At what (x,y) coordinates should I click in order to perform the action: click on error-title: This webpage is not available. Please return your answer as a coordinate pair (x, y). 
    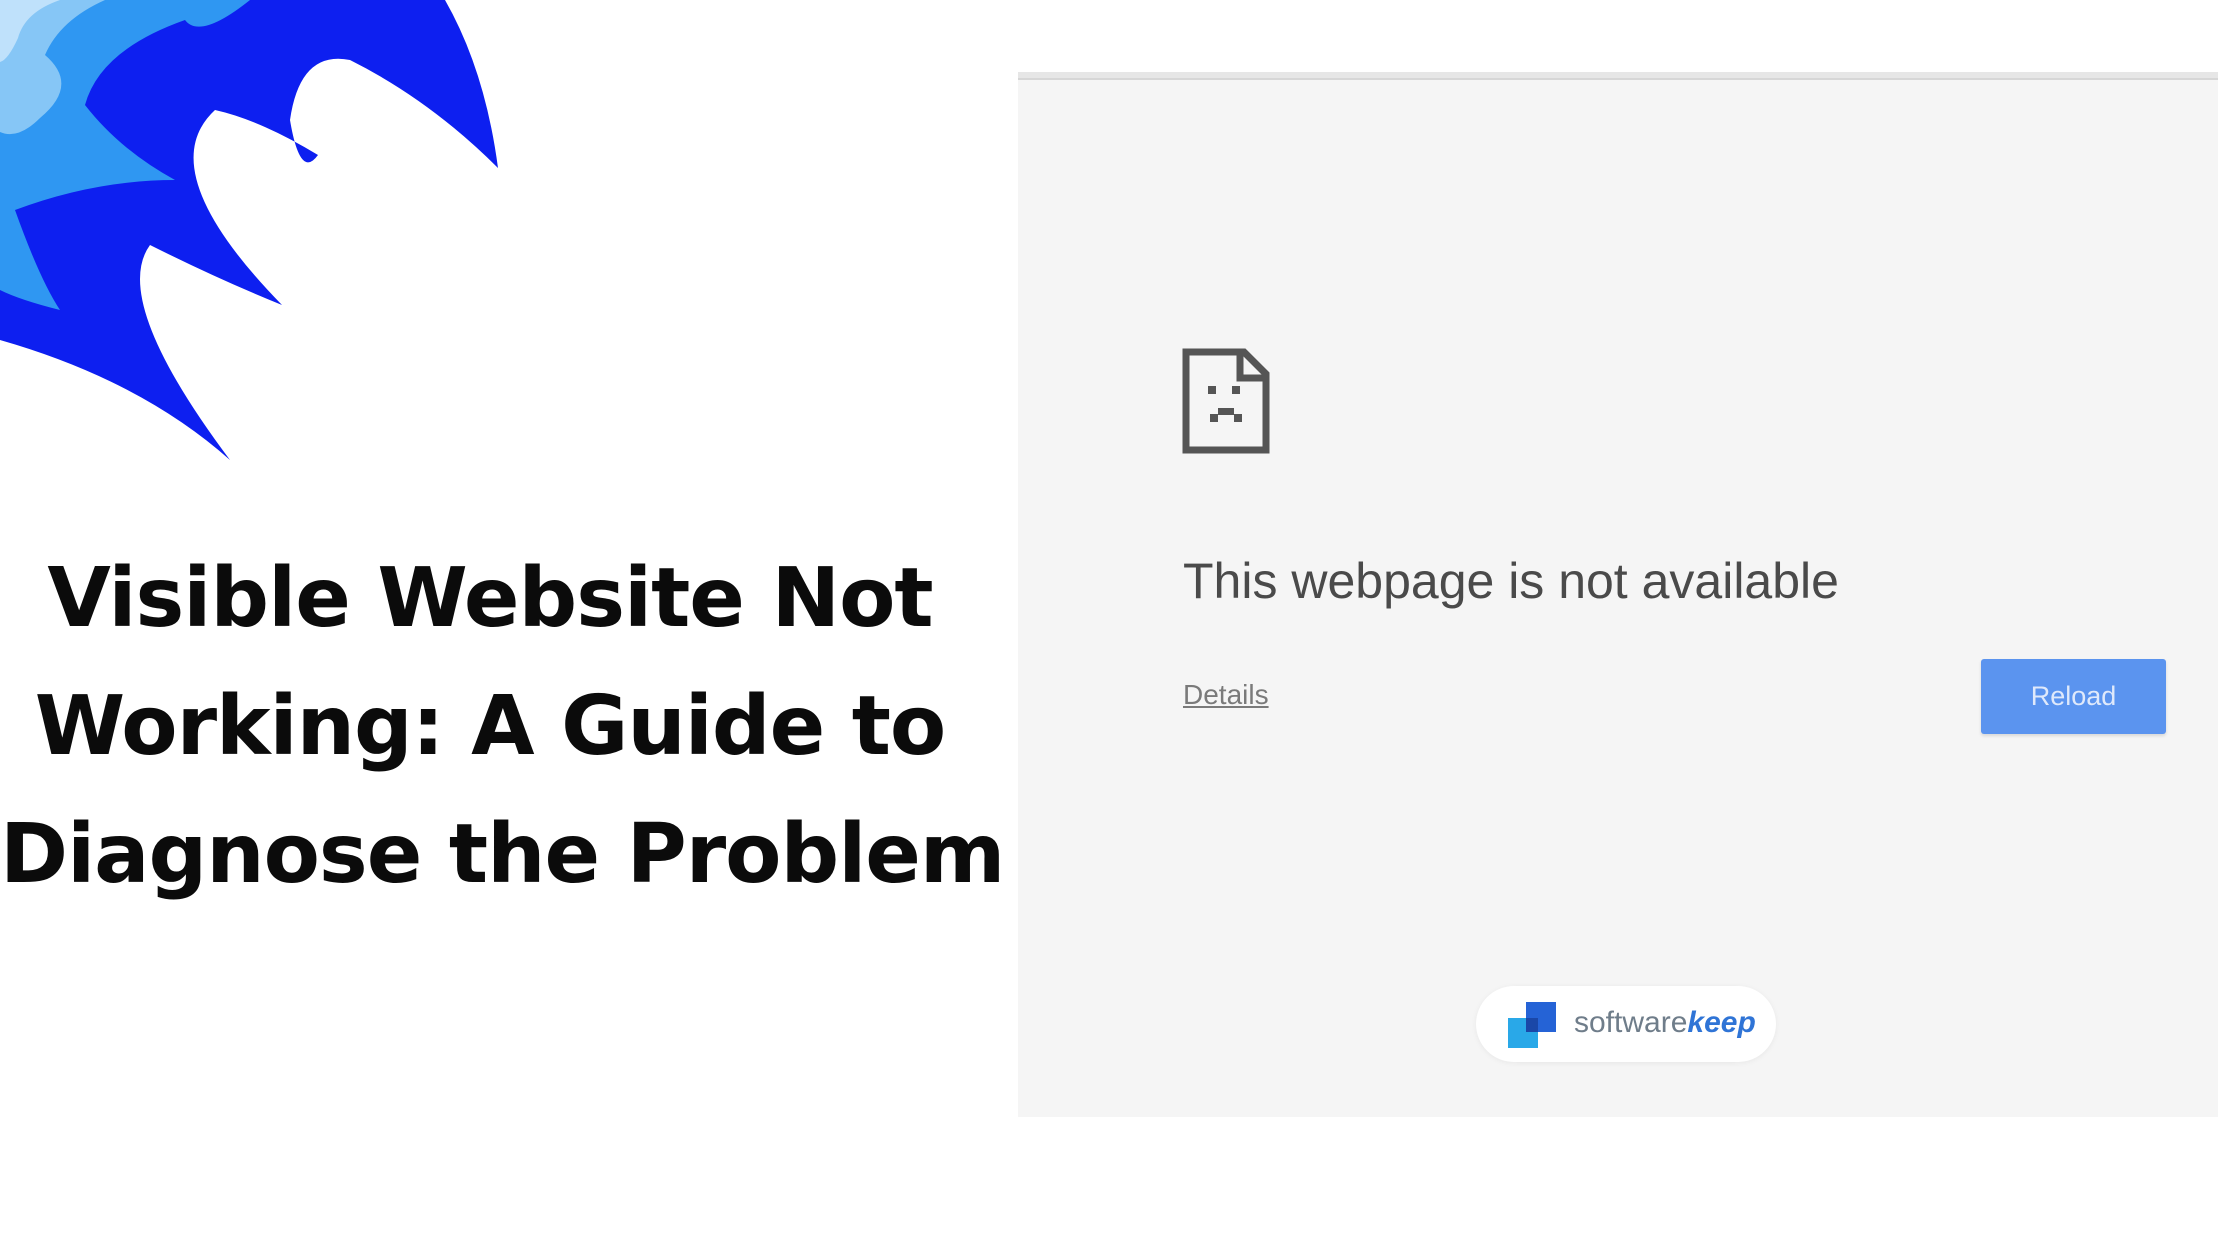
    Looking at the image, I should click on (1511, 581).